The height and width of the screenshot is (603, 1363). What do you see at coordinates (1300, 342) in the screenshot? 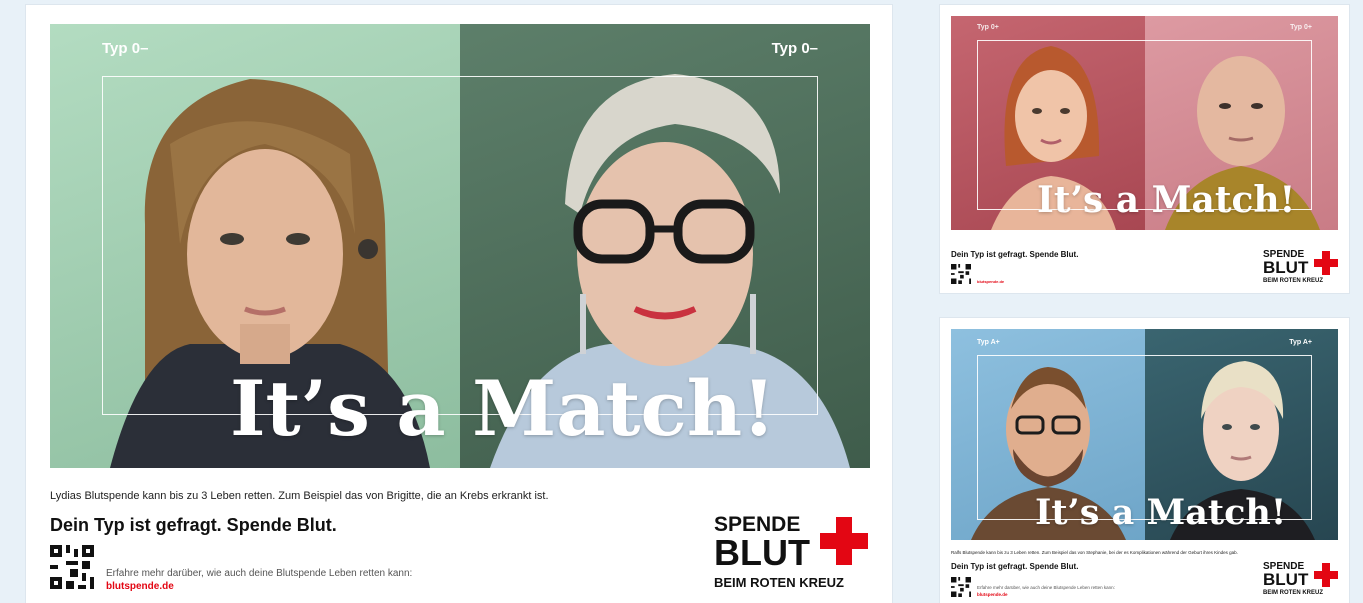
I see `blood-type-right: Typ A+` at bounding box center [1300, 342].